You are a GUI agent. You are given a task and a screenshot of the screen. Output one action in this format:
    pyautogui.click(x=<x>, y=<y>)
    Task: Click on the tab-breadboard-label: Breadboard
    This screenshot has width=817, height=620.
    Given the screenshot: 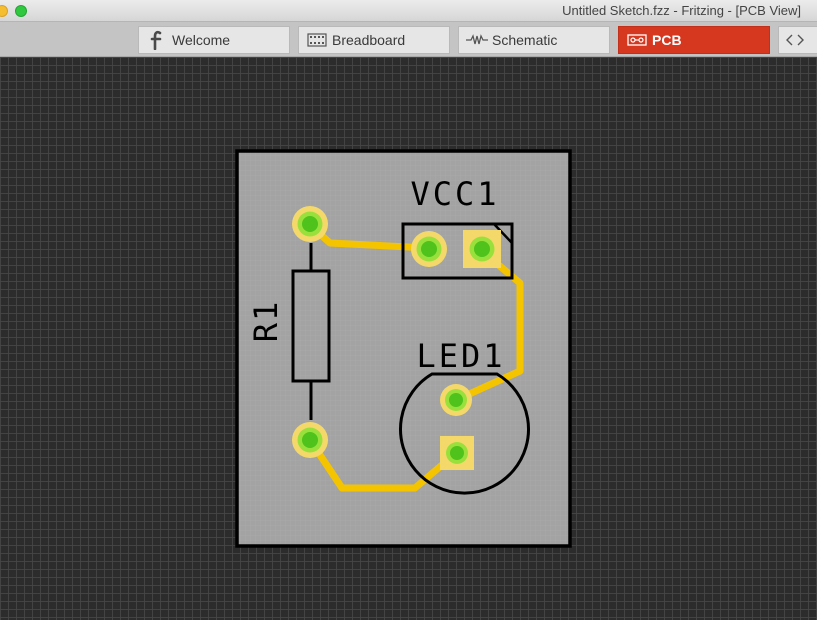 What is the action you would take?
    pyautogui.click(x=369, y=40)
    